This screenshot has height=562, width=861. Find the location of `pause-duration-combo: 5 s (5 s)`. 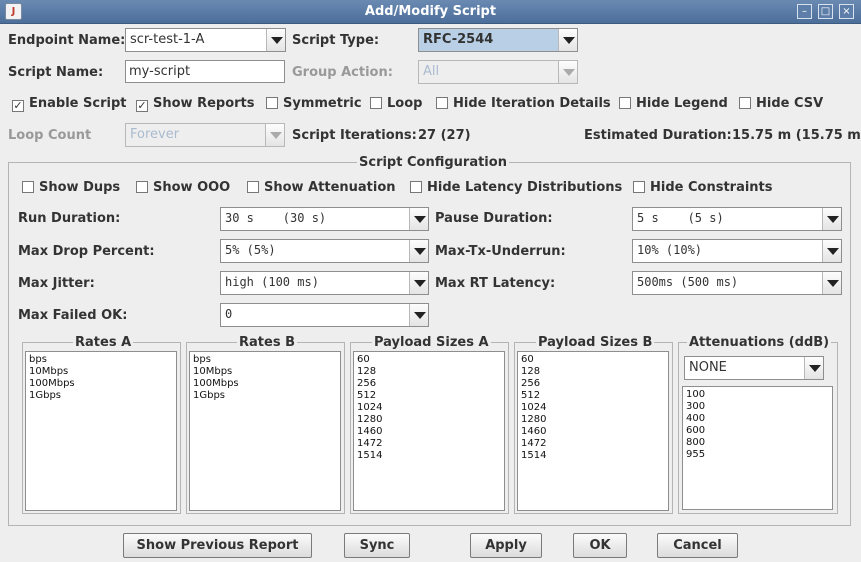

pause-duration-combo: 5 s (5 s) is located at coordinates (737, 219).